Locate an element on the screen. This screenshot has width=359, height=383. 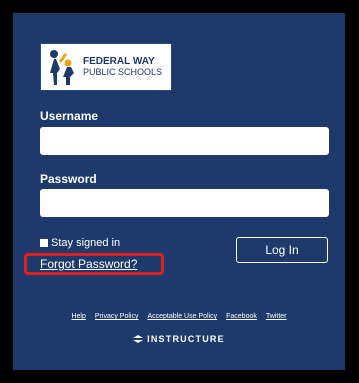
log-in-button: Log In is located at coordinates (282, 250).